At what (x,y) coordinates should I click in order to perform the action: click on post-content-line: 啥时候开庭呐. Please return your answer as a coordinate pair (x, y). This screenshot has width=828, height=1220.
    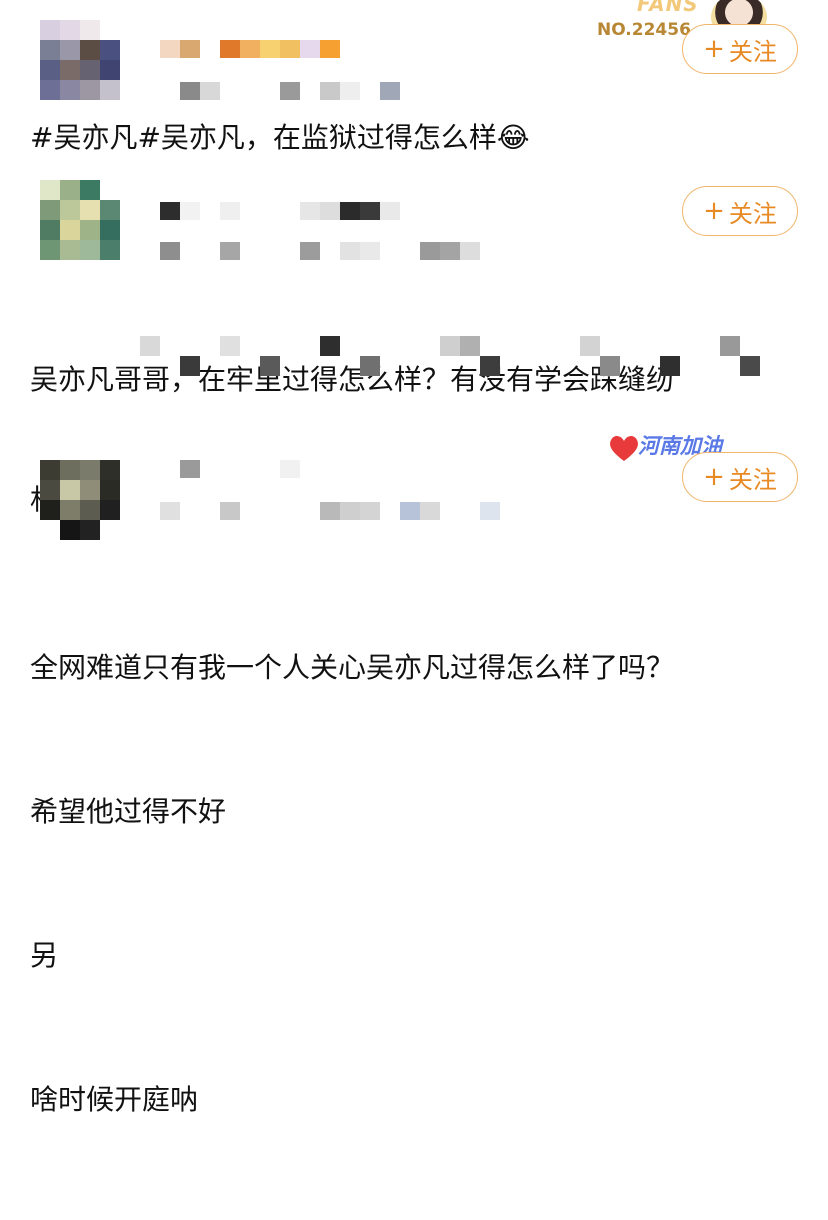
    Looking at the image, I should click on (114, 1099).